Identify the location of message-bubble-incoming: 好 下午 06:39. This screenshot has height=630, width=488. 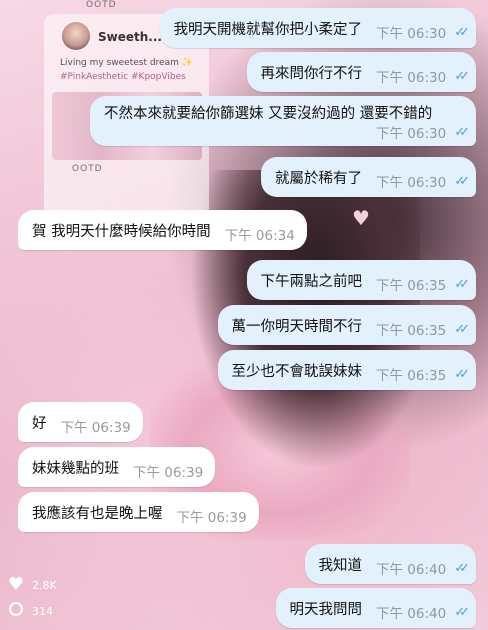
(80, 422).